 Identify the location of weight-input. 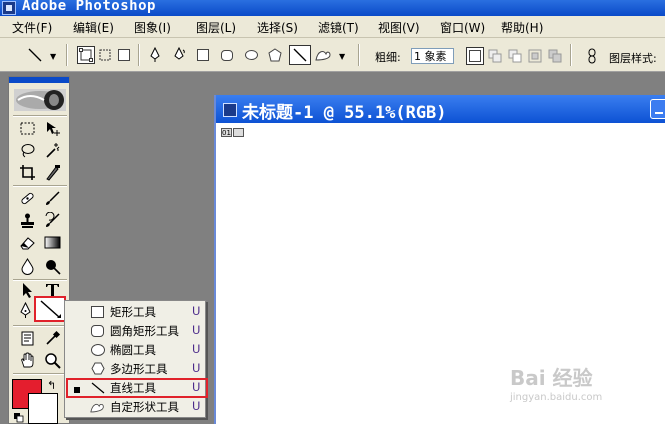
(432, 56).